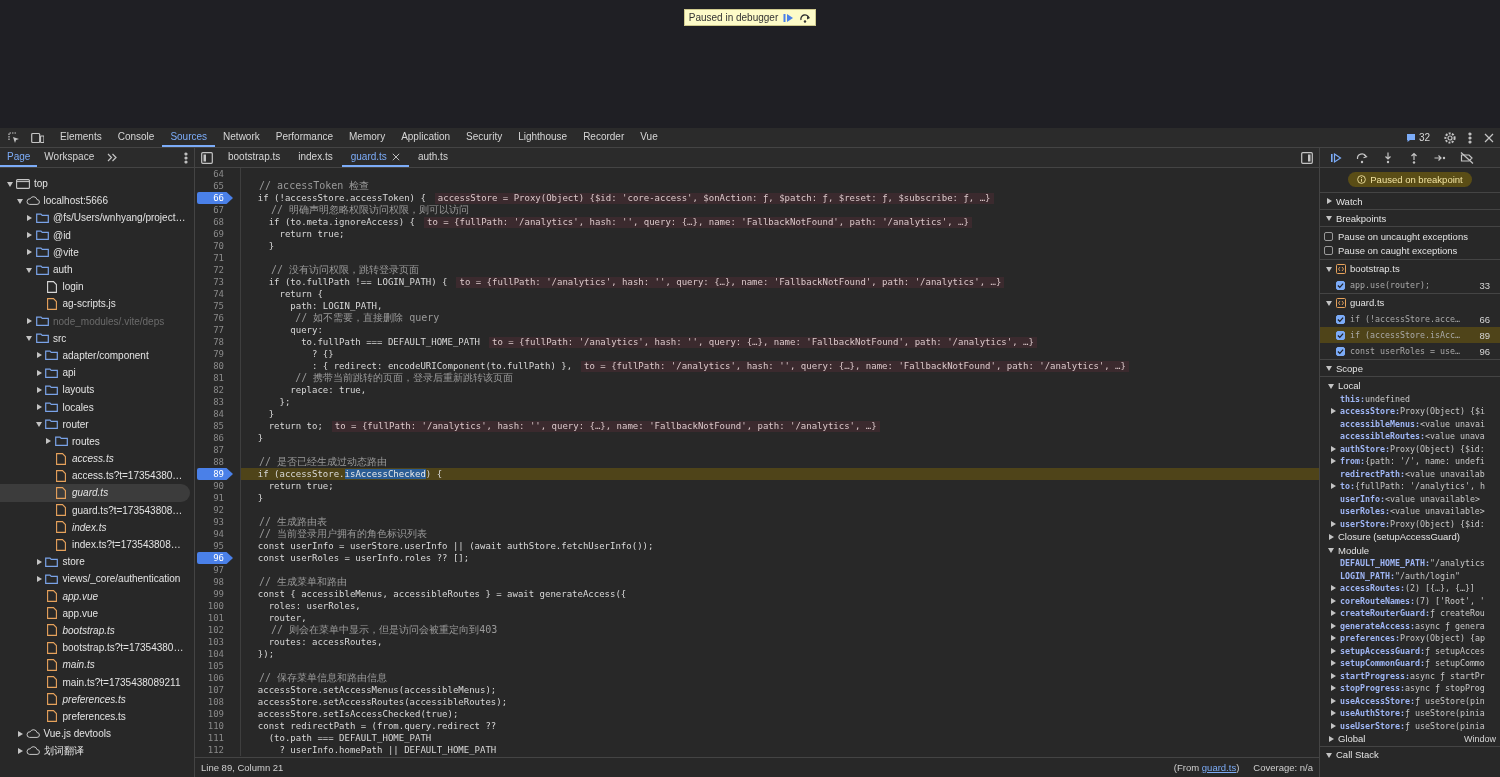 The width and height of the screenshot is (1500, 777). I want to click on scope-entry: this:undefined, so click(1410, 398).